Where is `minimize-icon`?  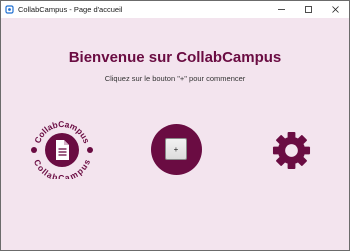
minimize-icon is located at coordinates (281, 9).